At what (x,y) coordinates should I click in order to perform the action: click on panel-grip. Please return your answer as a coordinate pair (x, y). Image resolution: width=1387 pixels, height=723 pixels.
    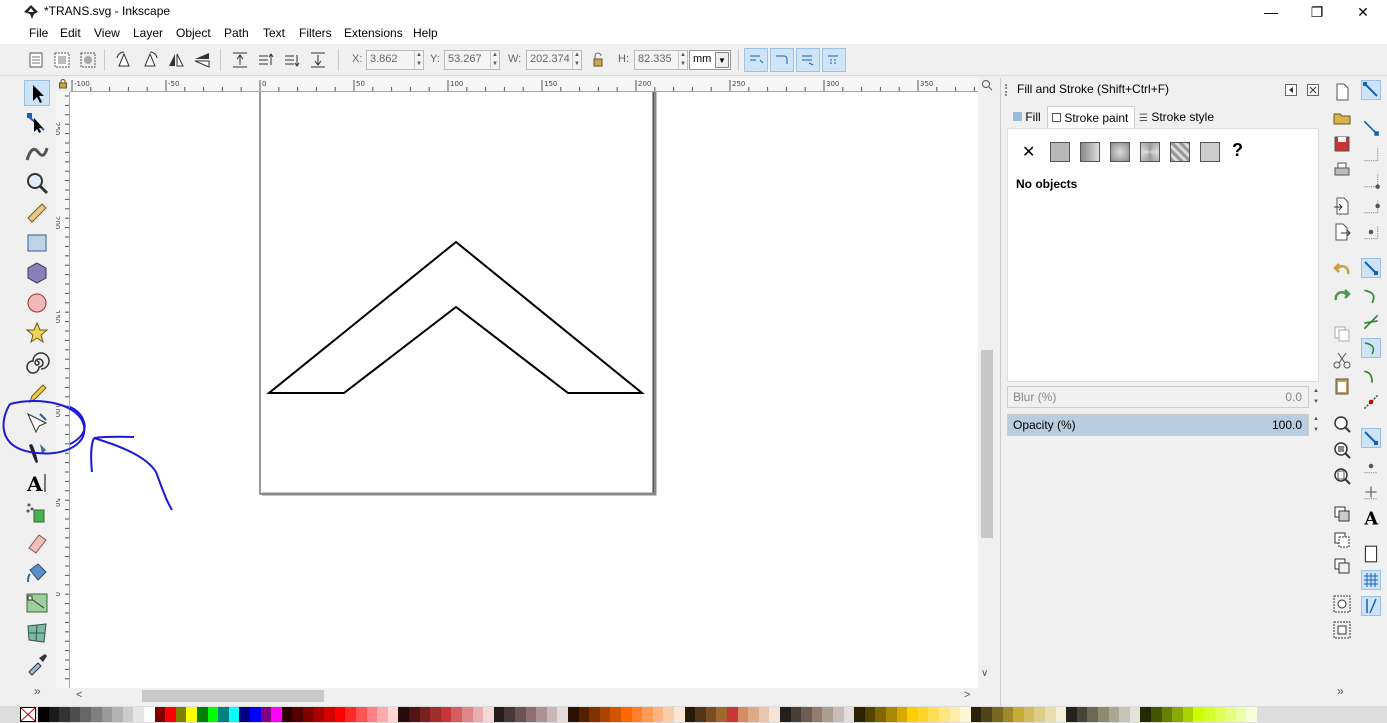
    Looking at the image, I should click on (1008, 90).